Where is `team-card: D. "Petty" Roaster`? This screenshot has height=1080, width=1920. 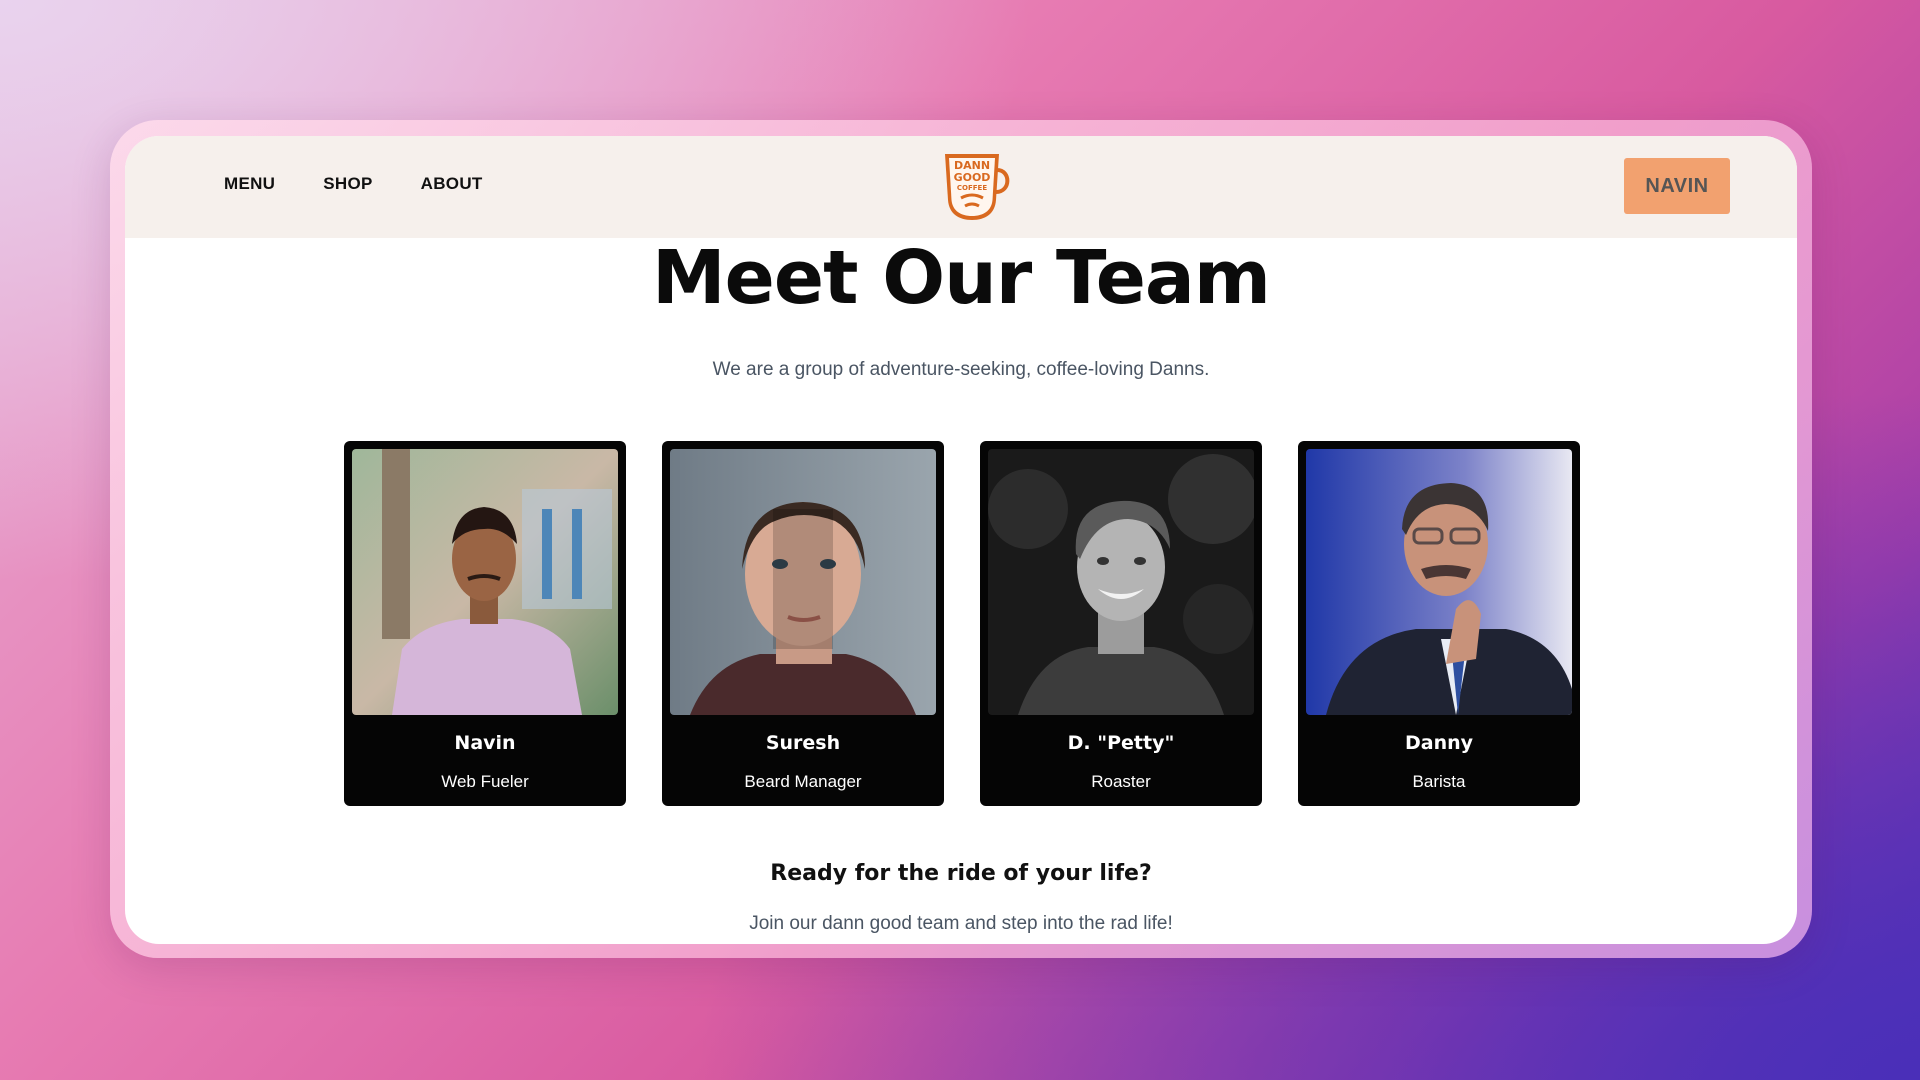 team-card: D. "Petty" Roaster is located at coordinates (1121, 623).